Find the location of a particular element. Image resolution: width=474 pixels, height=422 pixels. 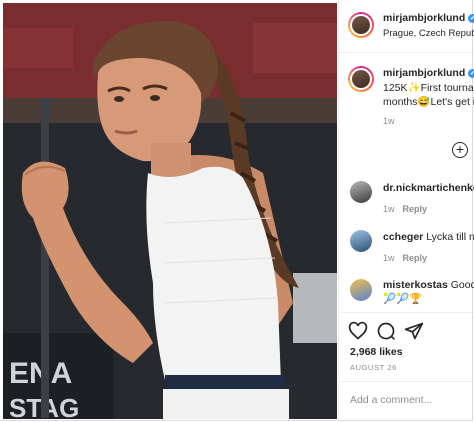

caption-line-1: 125K✨First tournament in is located at coordinates (428, 88).